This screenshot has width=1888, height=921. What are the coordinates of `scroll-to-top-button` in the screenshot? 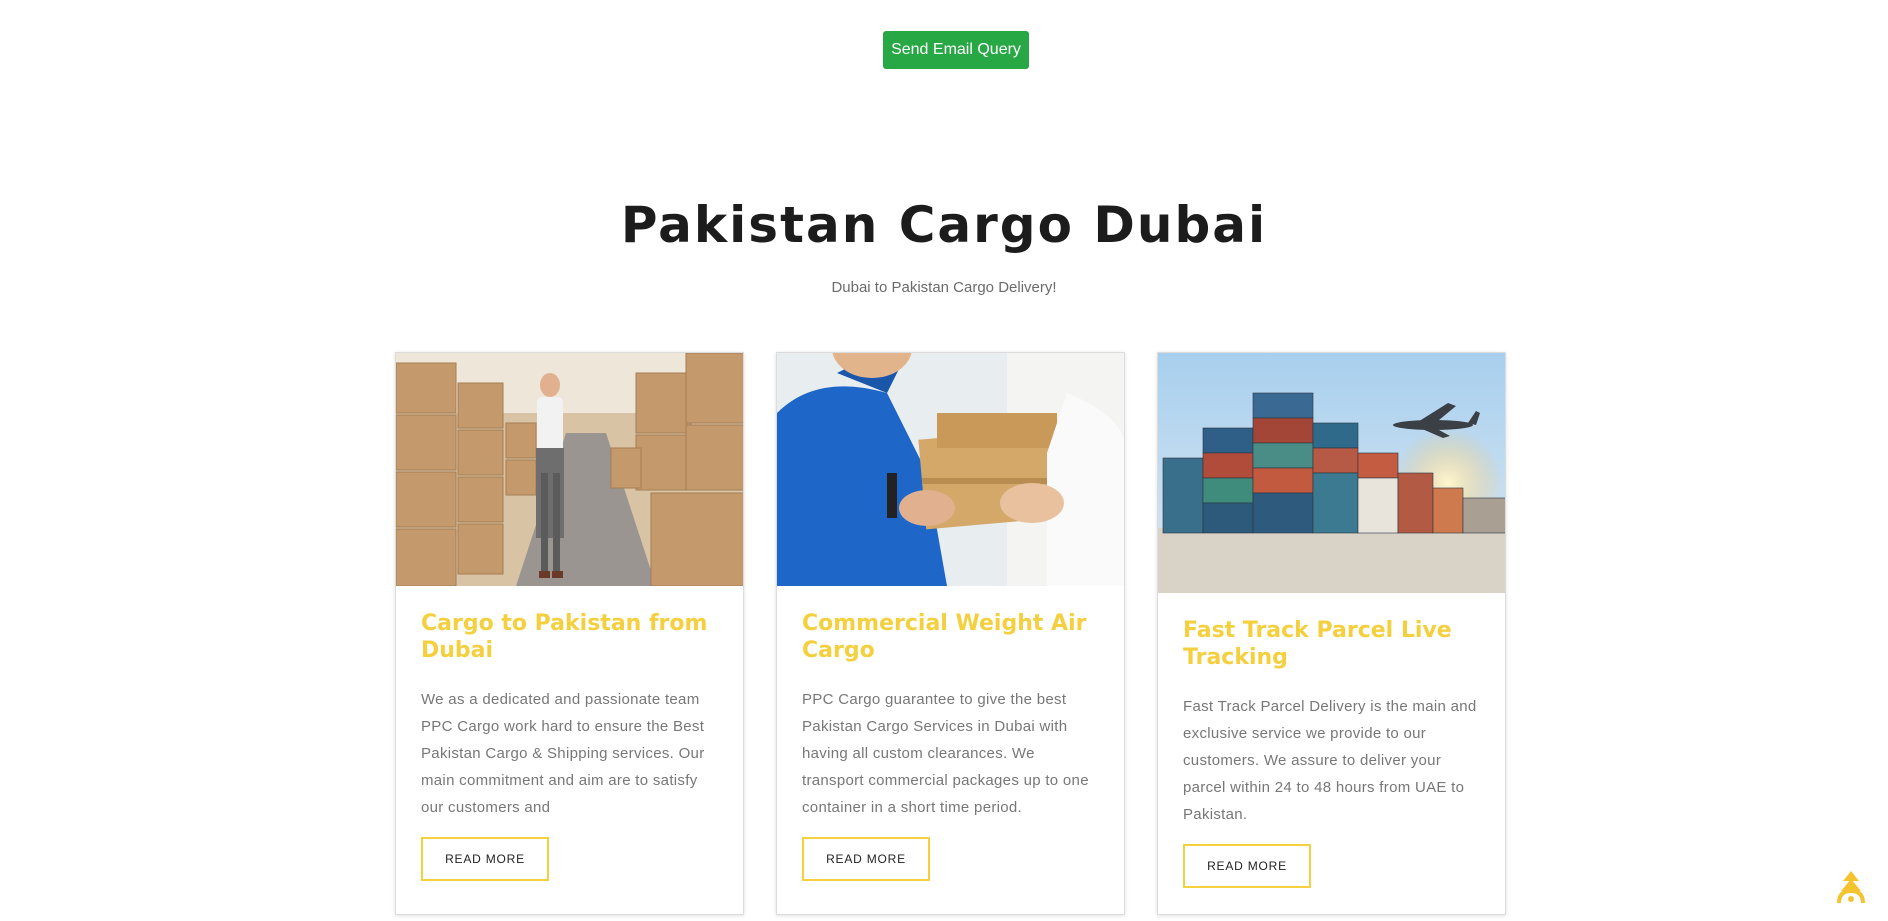 It's located at (1851, 888).